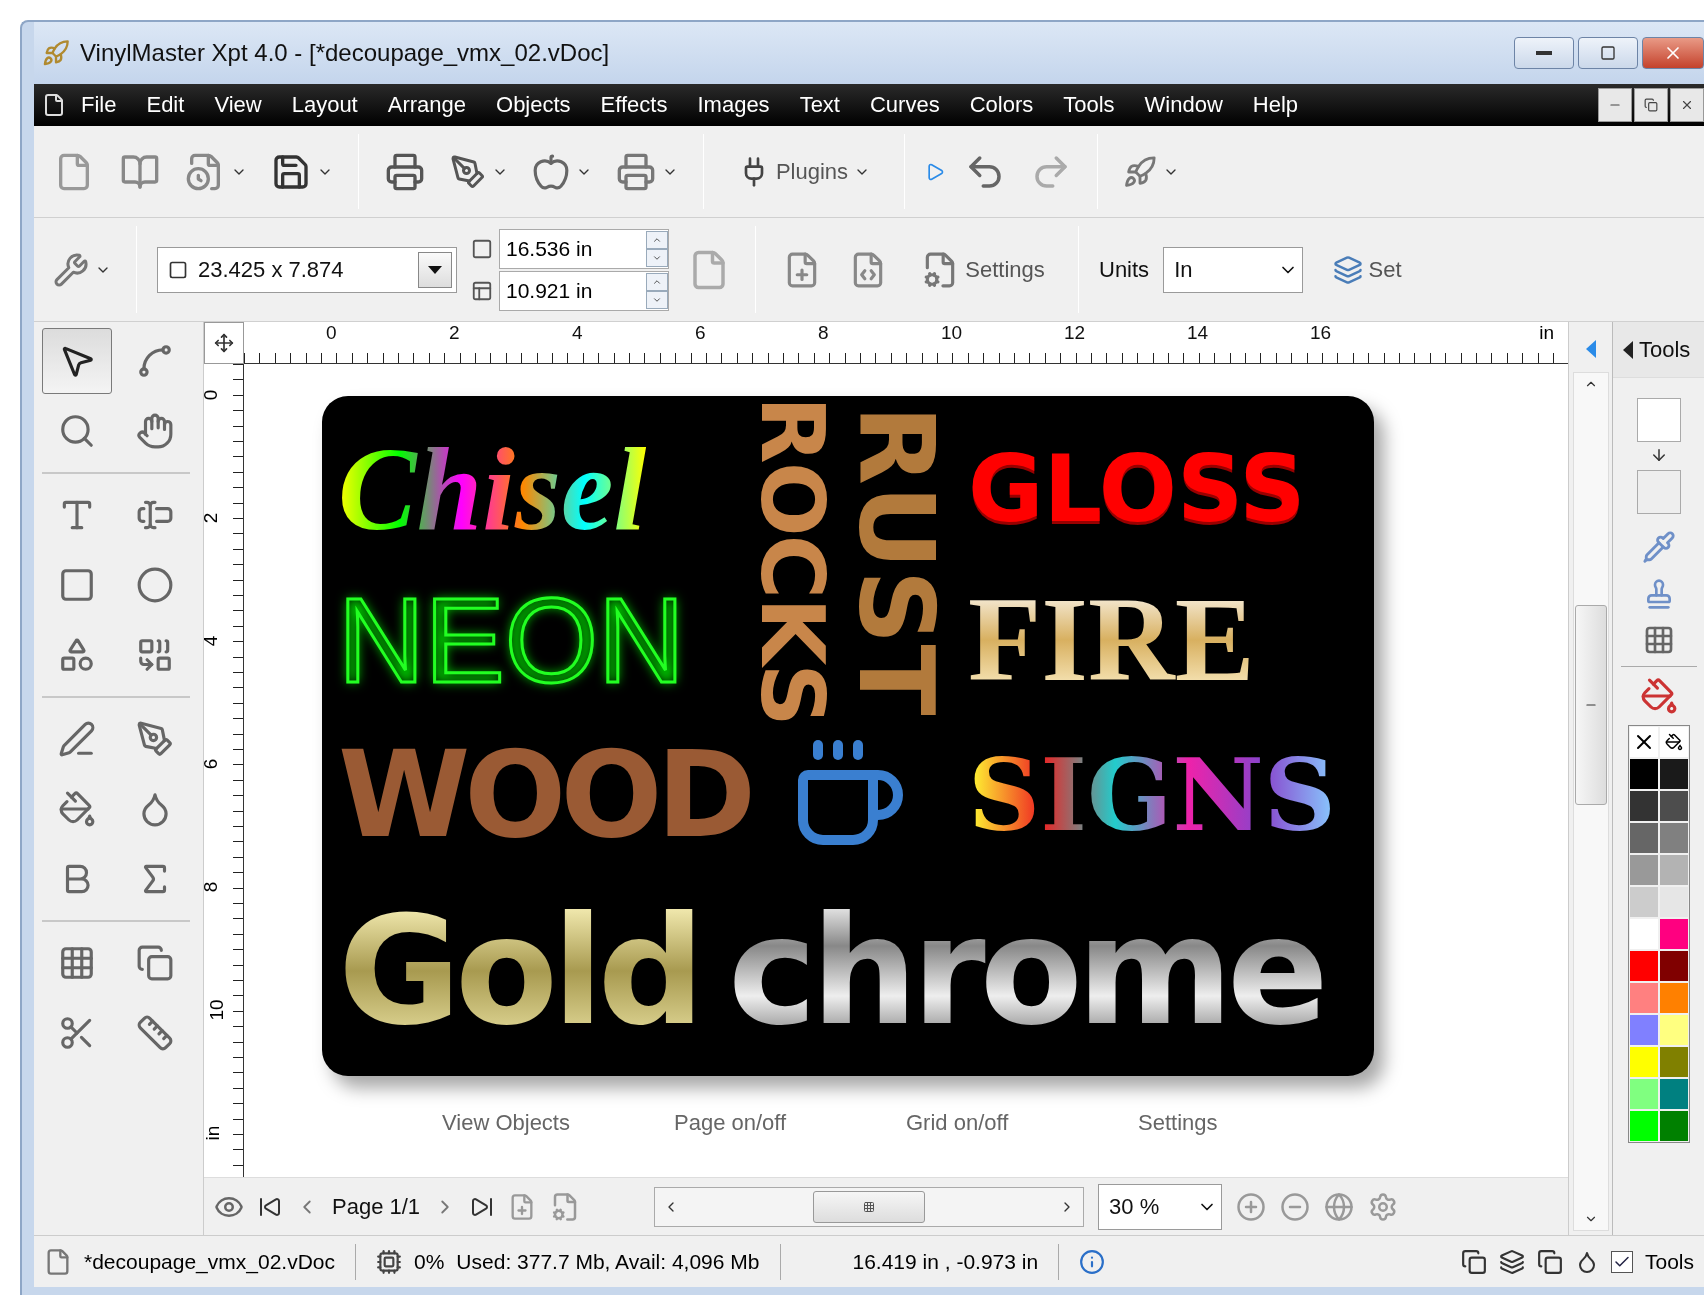 The image size is (1704, 1295). What do you see at coordinates (983, 269) in the screenshot?
I see `settings-button: Settings` at bounding box center [983, 269].